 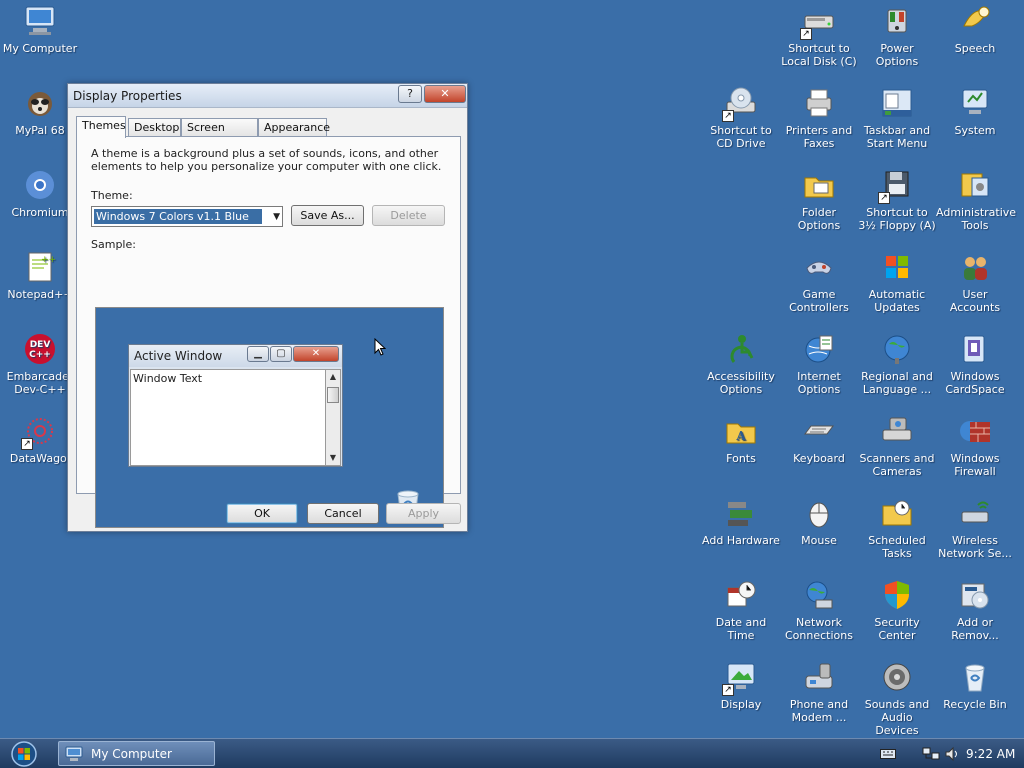 I want to click on automatic-updates-icon, so click(x=897, y=267).